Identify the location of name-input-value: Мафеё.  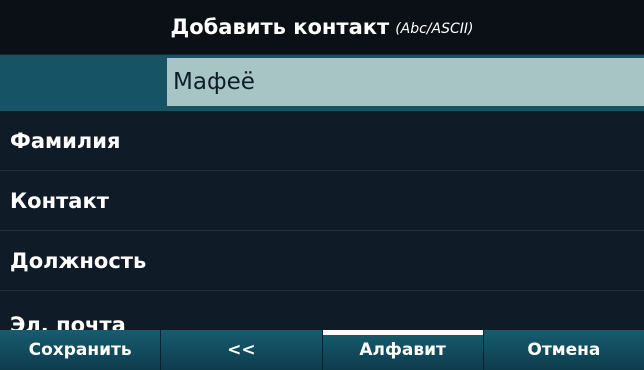
(214, 82).